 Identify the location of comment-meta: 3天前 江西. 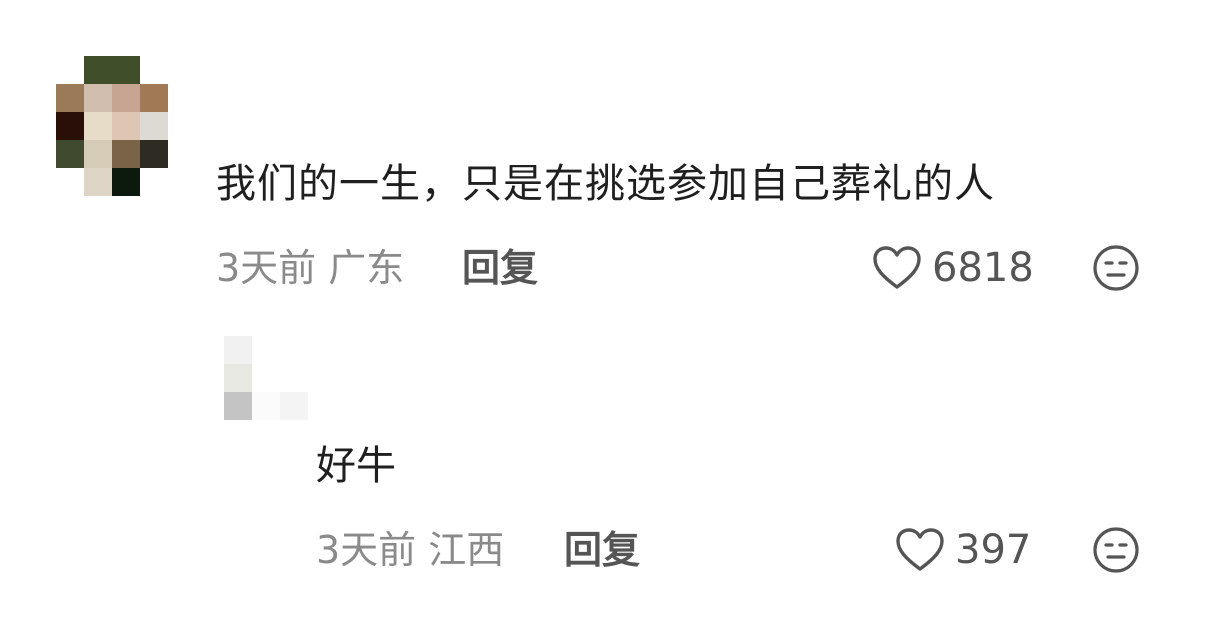
(410, 550).